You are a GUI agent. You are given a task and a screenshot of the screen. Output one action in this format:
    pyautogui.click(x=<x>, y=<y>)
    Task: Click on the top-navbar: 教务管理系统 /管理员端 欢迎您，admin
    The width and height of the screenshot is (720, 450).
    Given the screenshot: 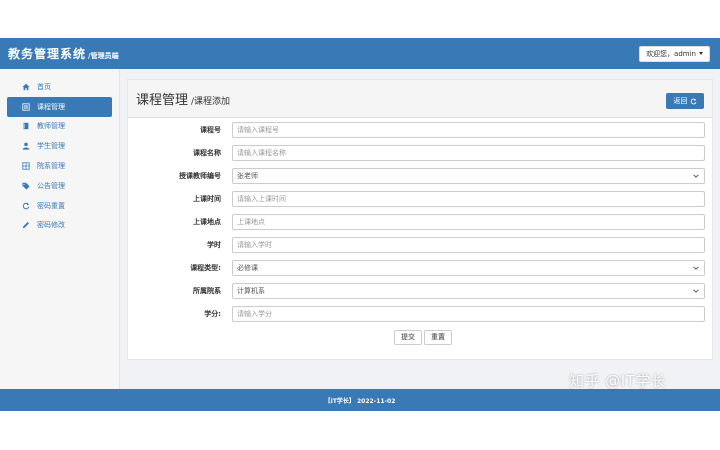 What is the action you would take?
    pyautogui.click(x=360, y=53)
    